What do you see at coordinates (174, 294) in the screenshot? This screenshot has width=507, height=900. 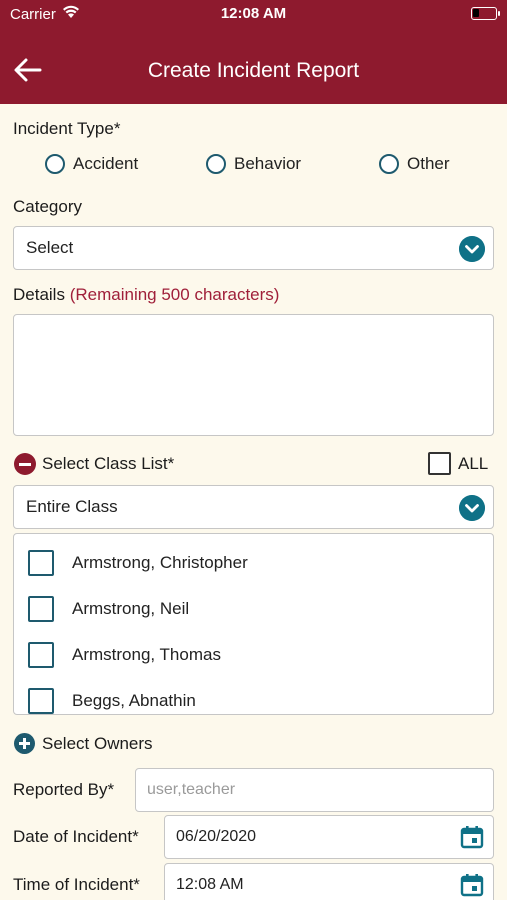 I see `details-remaining: (Remaining 500 characters)` at bounding box center [174, 294].